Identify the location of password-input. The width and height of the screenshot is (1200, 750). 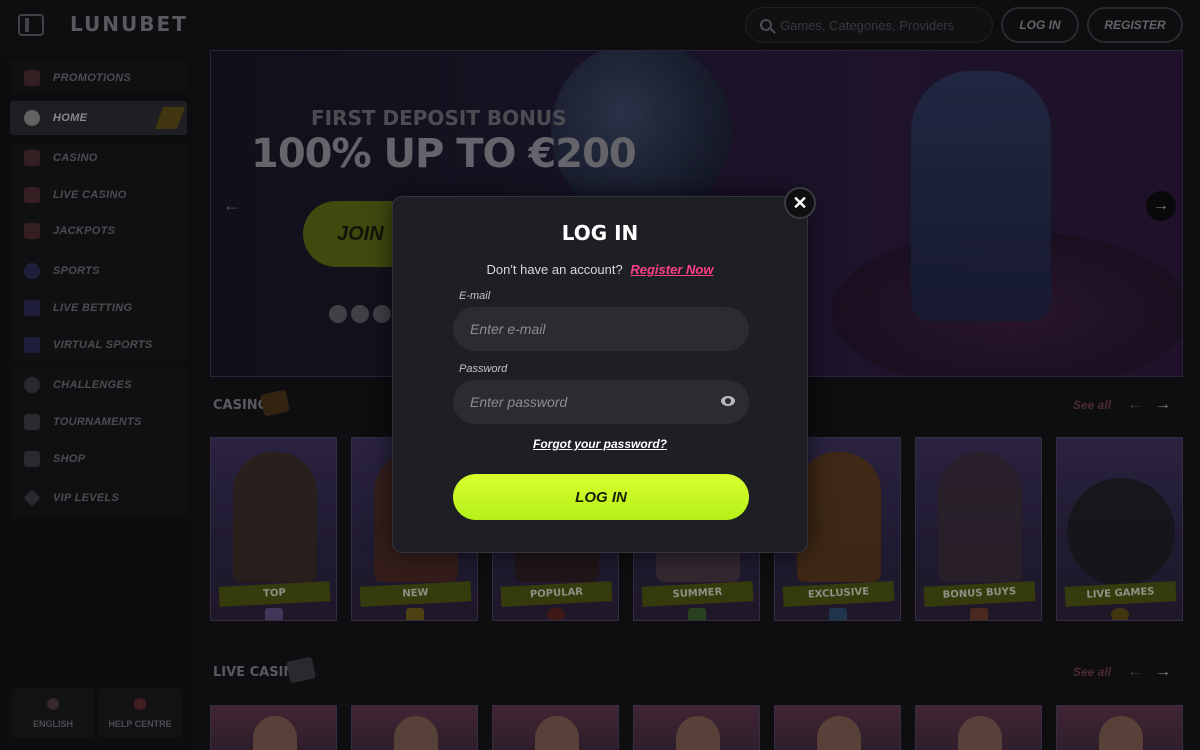
(590, 402).